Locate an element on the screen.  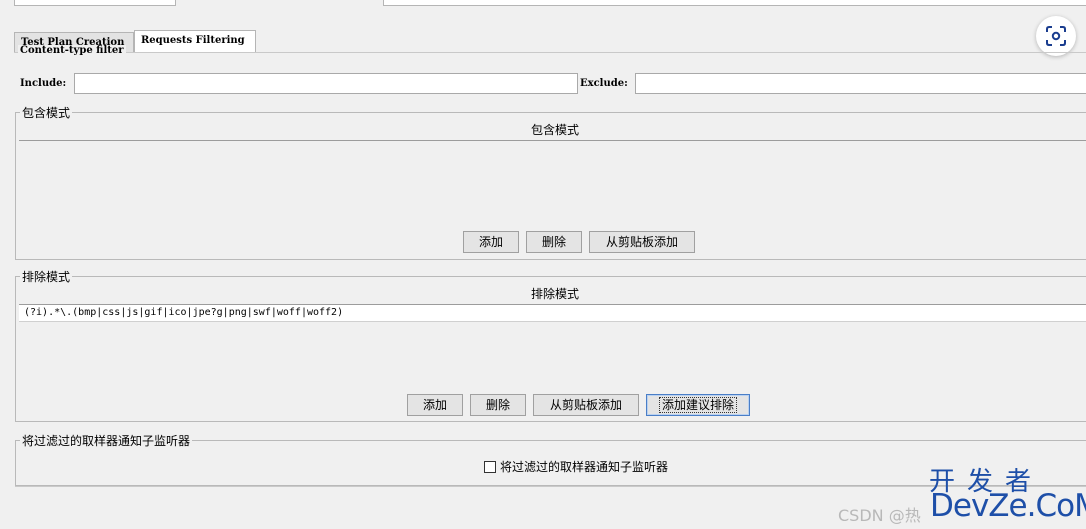
screenshot-lens-icon is located at coordinates (1056, 36).